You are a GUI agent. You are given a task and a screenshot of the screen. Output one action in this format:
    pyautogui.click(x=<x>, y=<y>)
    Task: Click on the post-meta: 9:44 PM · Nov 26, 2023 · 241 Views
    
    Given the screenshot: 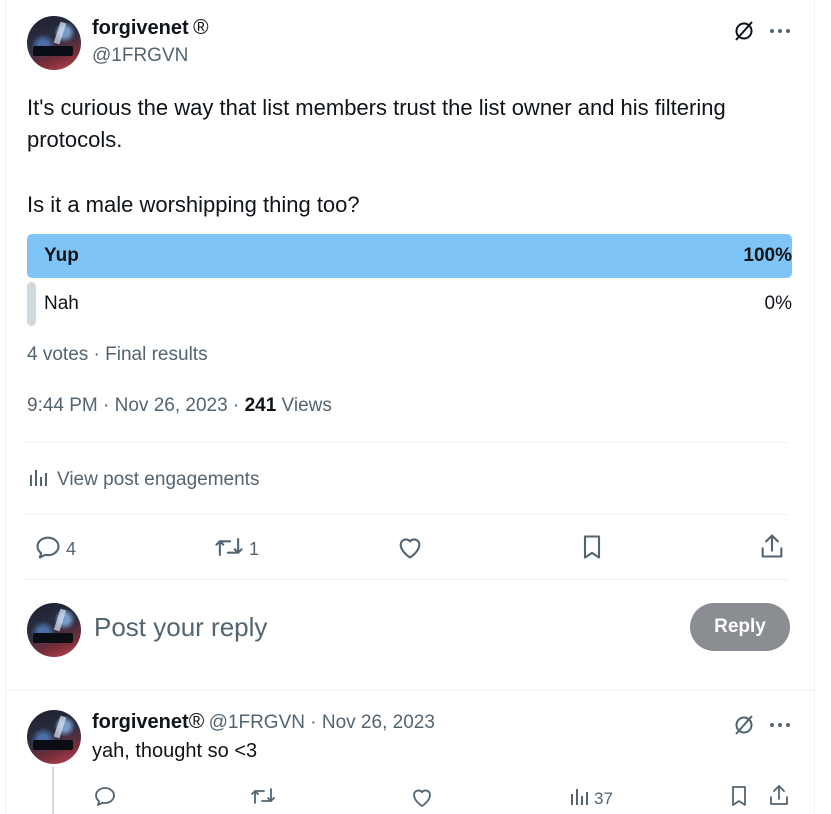 What is the action you would take?
    pyautogui.click(x=179, y=406)
    